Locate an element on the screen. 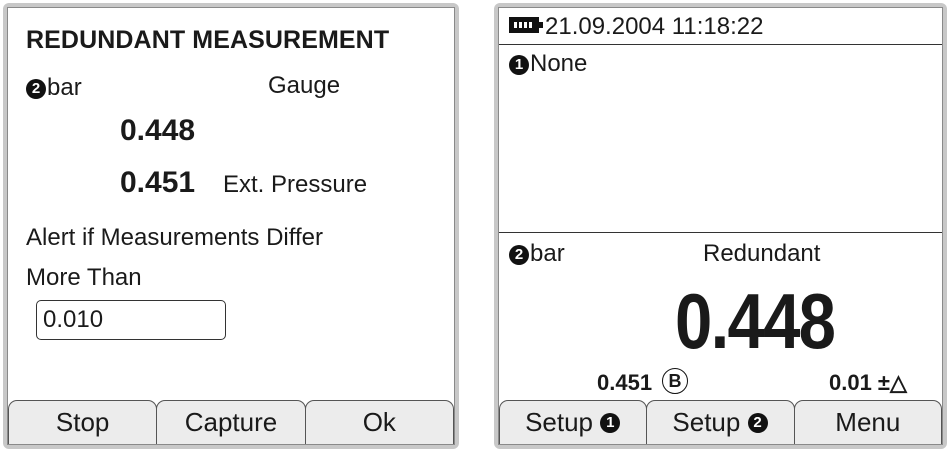  channel-1-row: 1 None is located at coordinates (548, 64).